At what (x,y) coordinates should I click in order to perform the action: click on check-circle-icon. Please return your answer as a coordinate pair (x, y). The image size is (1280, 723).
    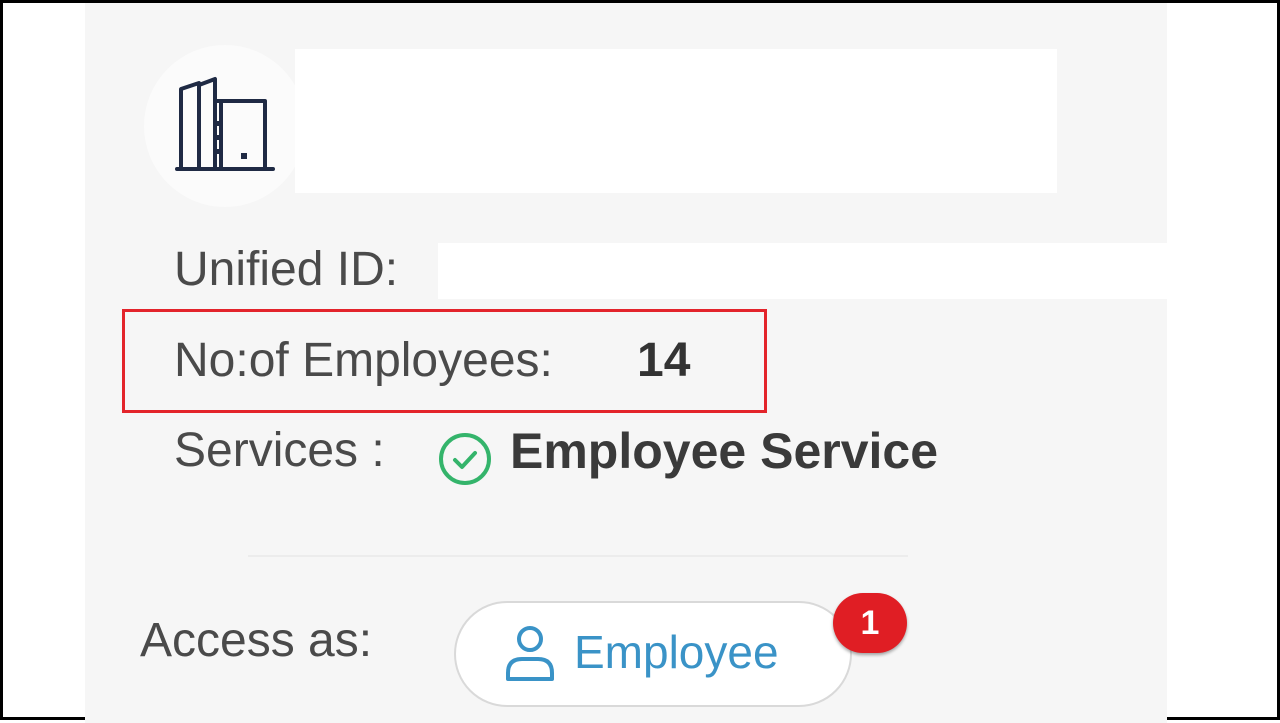
    Looking at the image, I should click on (465, 459).